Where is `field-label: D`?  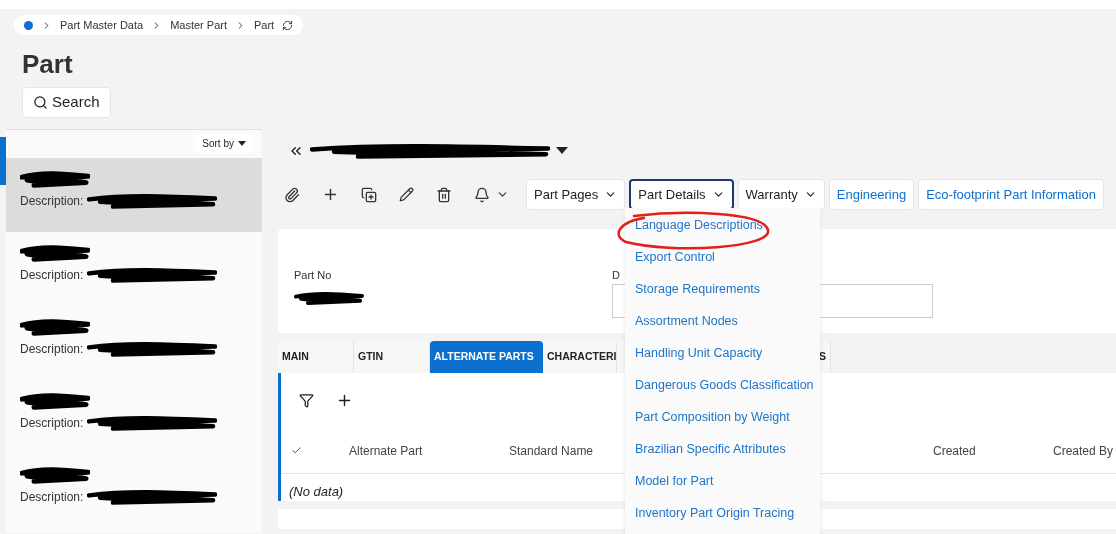 field-label: D is located at coordinates (616, 275).